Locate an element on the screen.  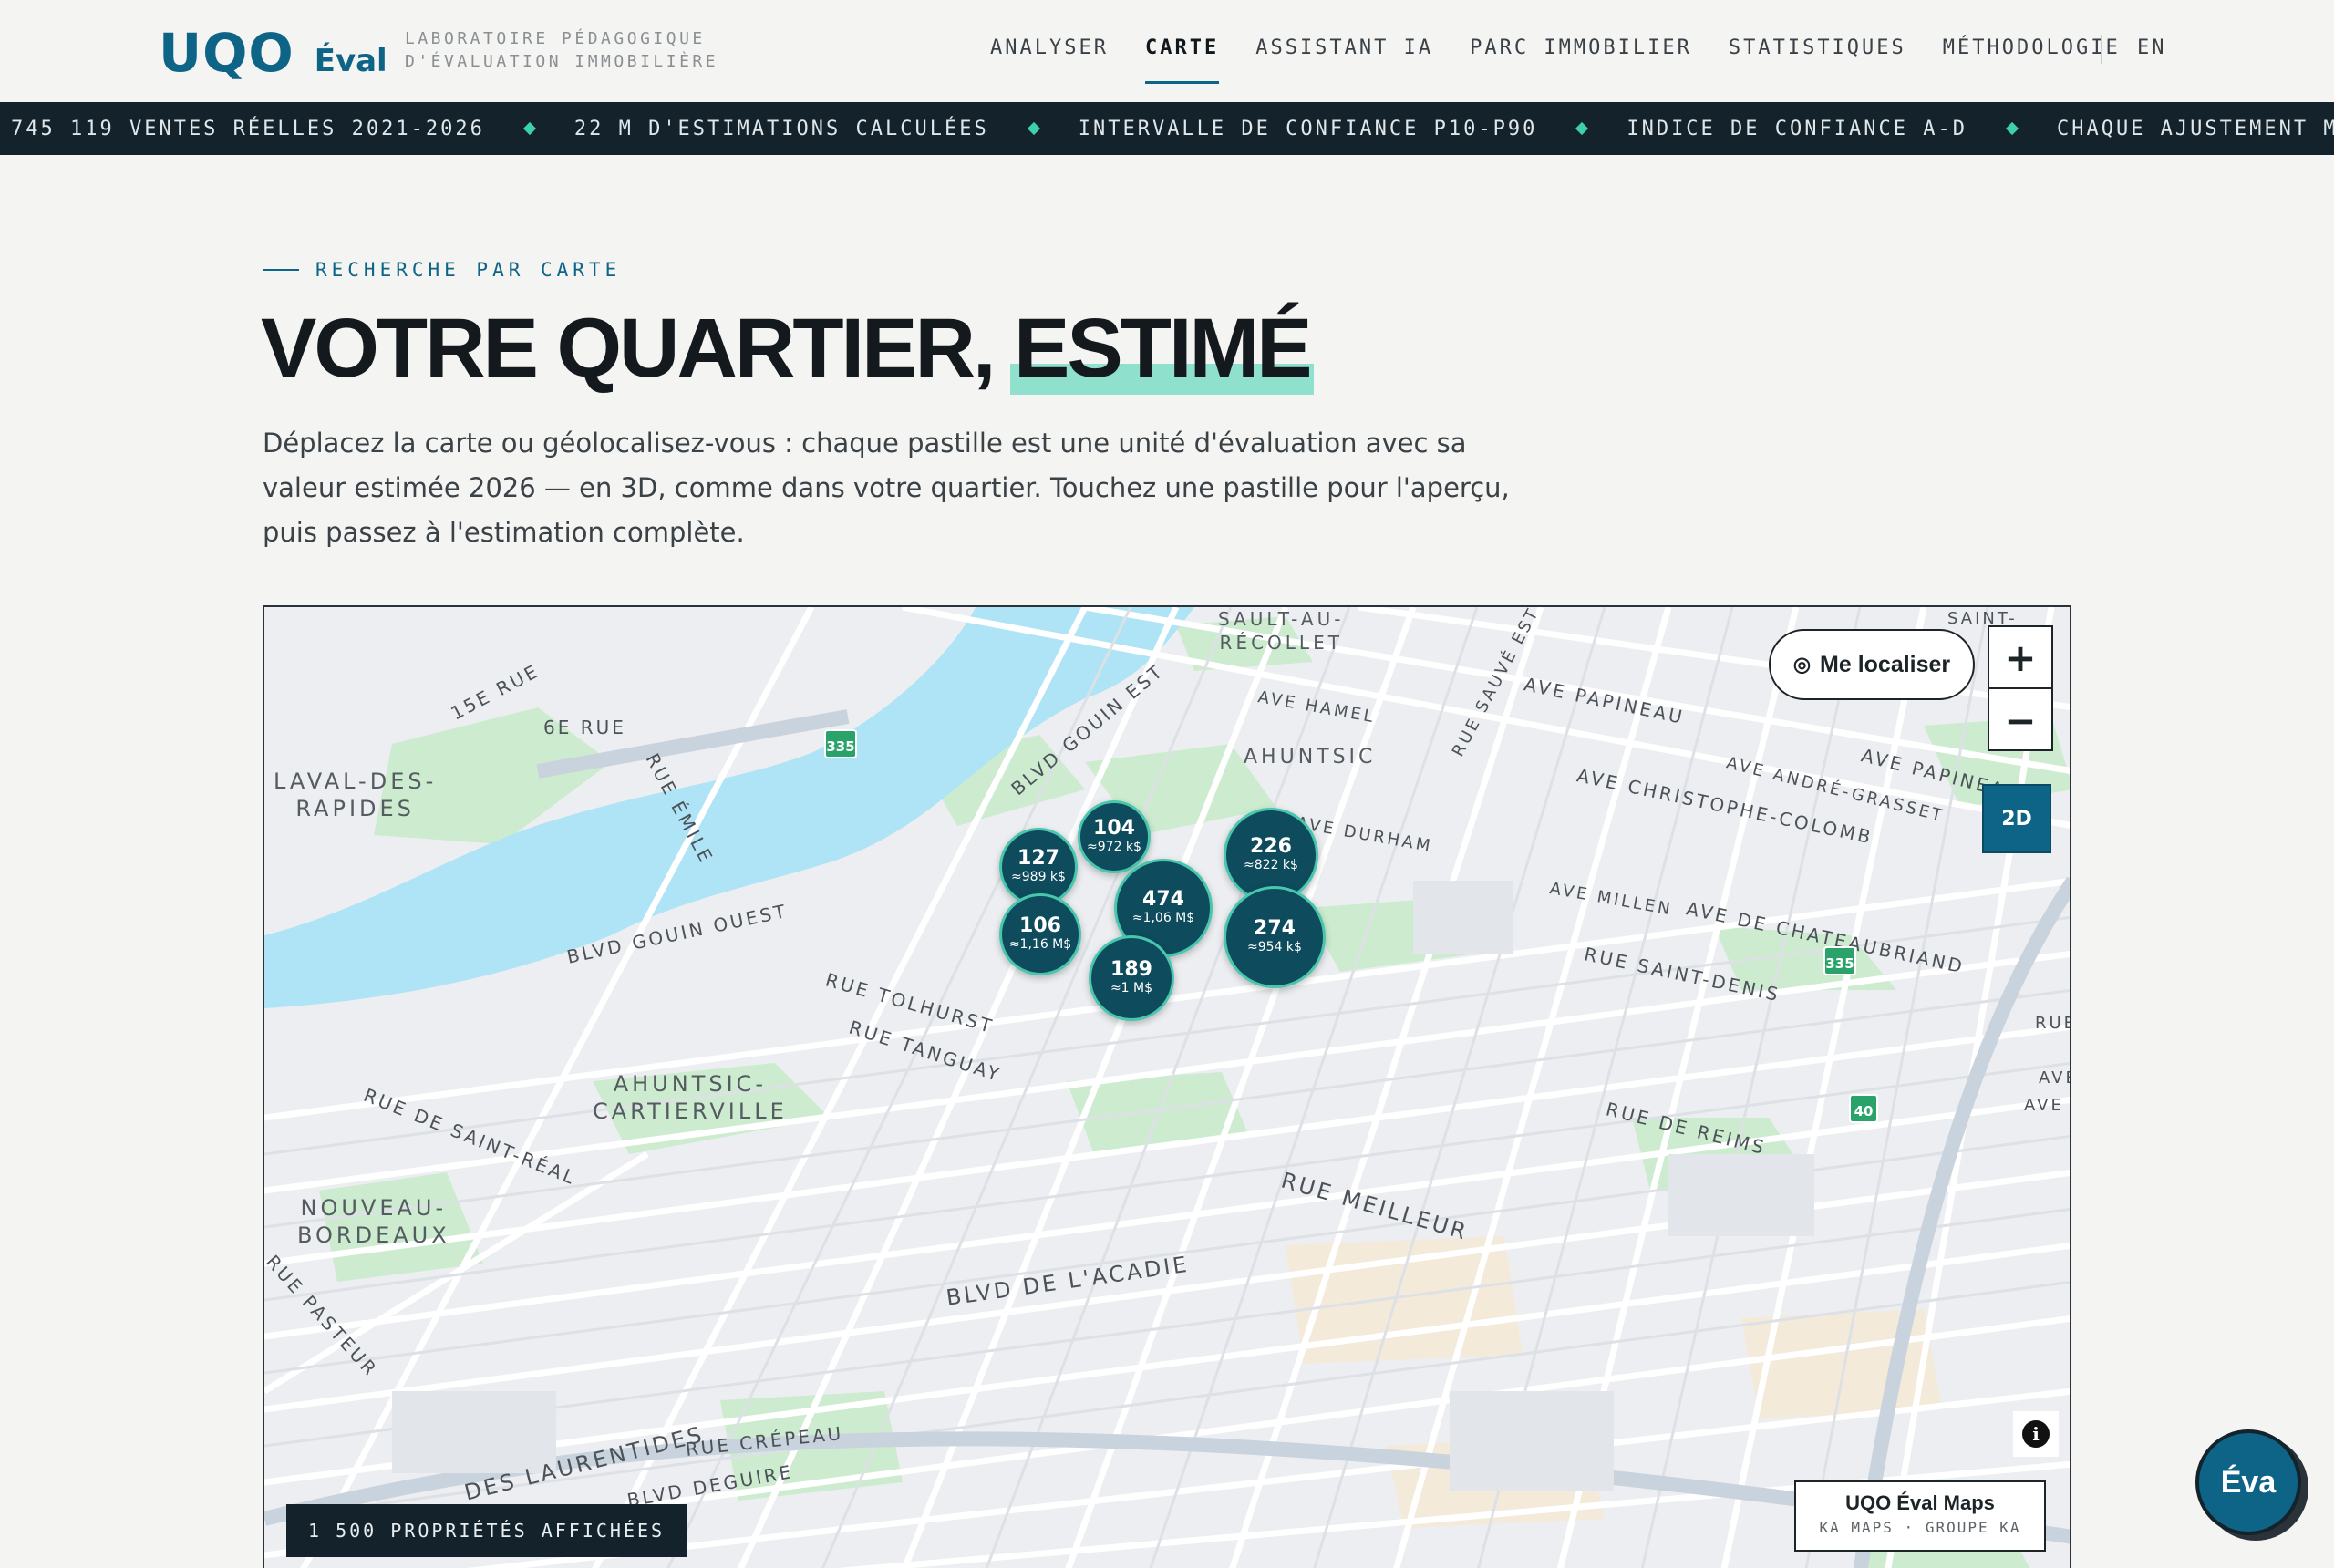
ticker-item: INDICE DE CONFIANCE A-D is located at coordinates (1797, 128).